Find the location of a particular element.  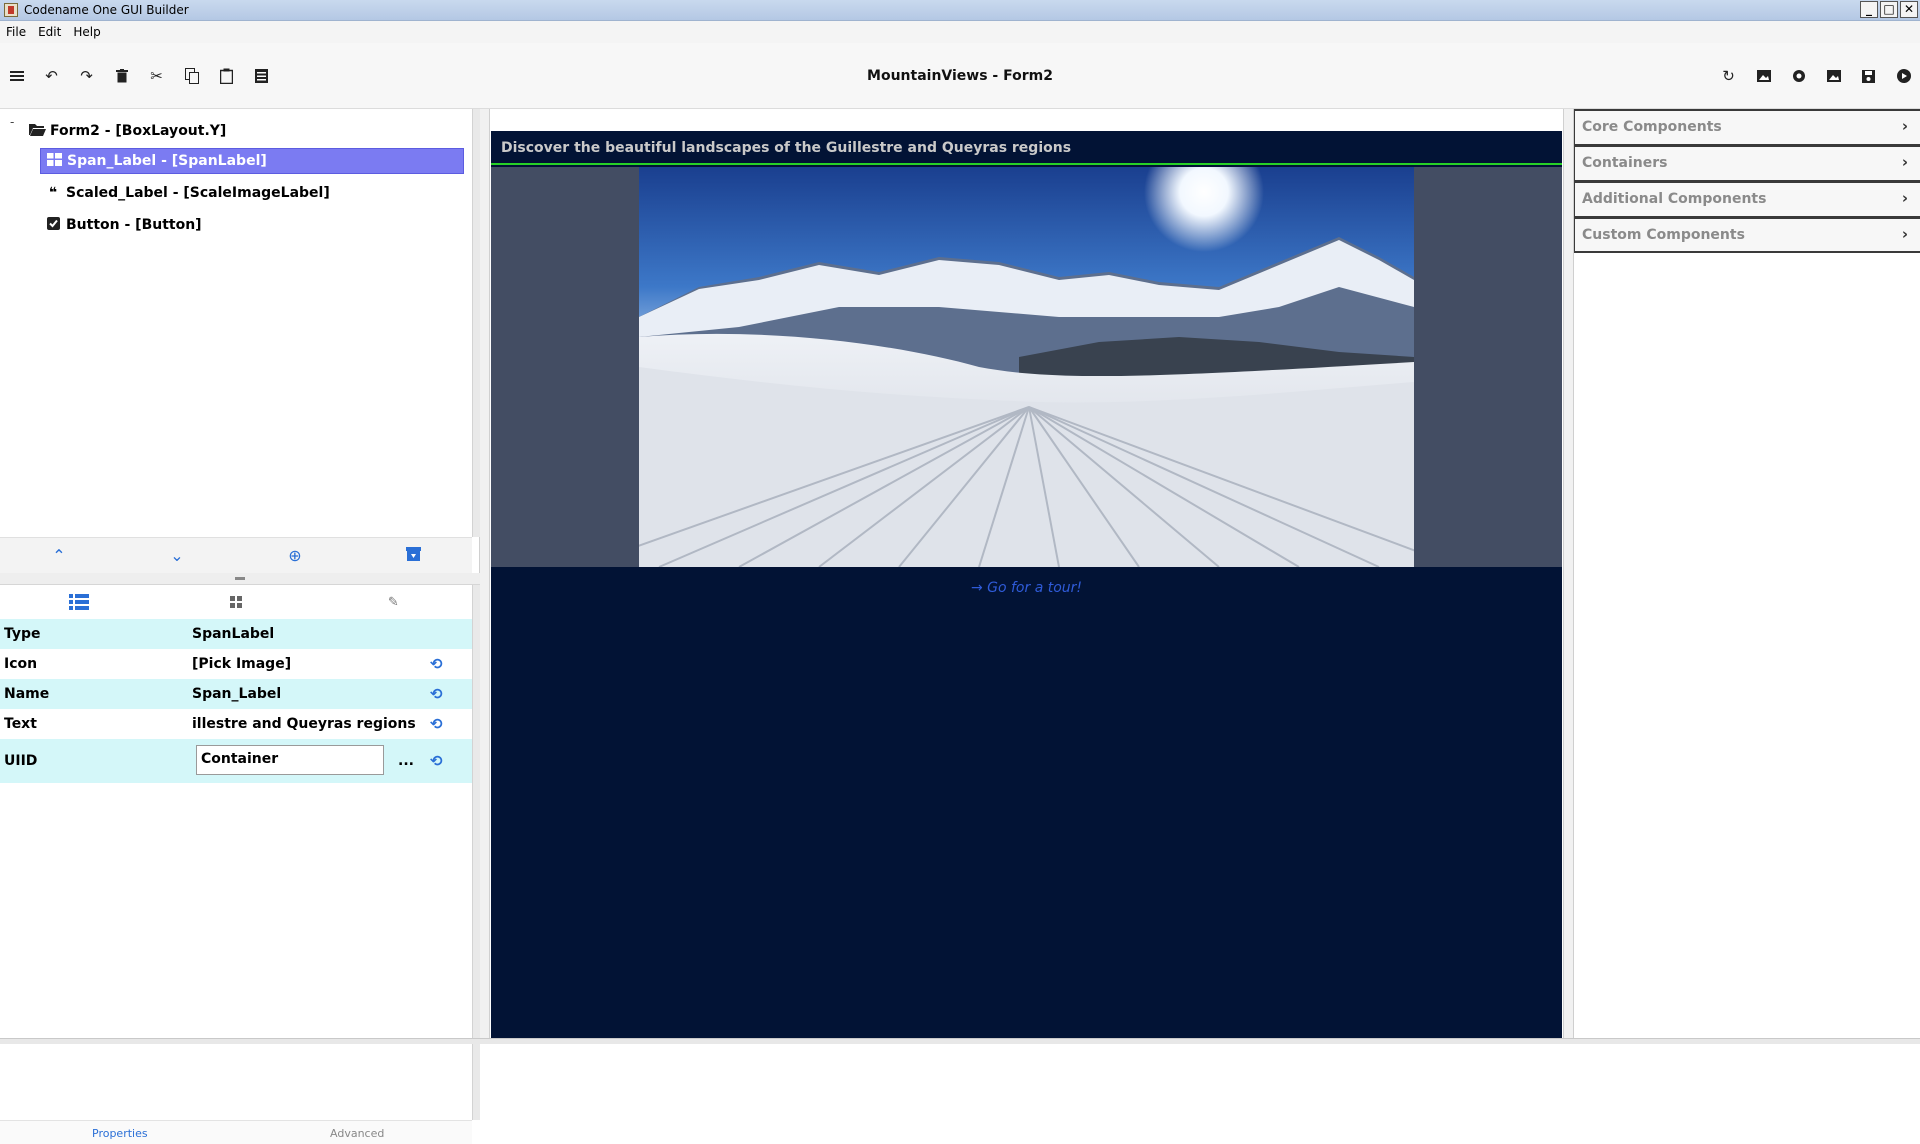

property-name: Text is located at coordinates (20, 724).